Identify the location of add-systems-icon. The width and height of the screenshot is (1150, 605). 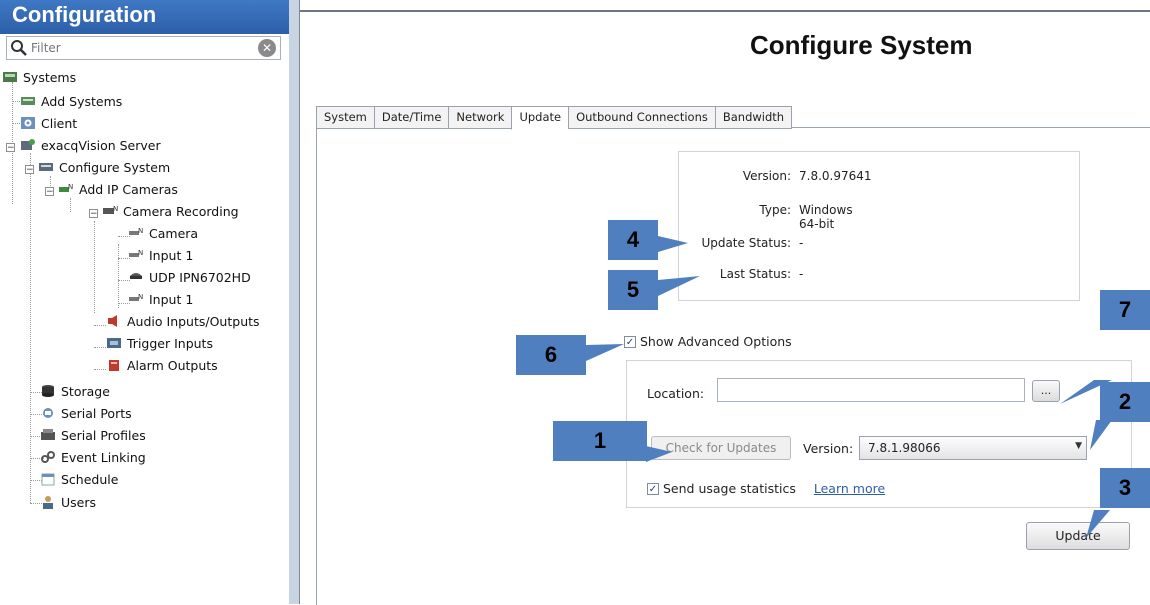
(28, 101).